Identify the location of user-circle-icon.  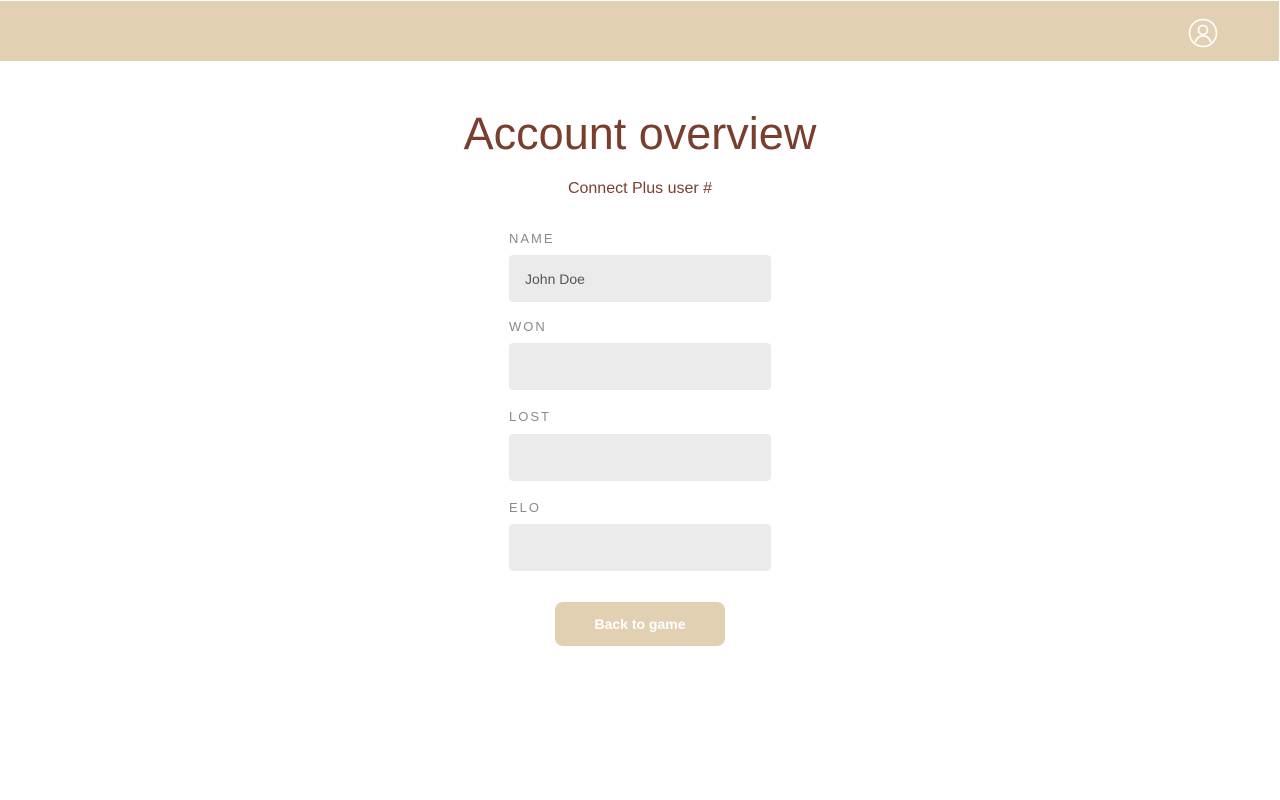
(1203, 33).